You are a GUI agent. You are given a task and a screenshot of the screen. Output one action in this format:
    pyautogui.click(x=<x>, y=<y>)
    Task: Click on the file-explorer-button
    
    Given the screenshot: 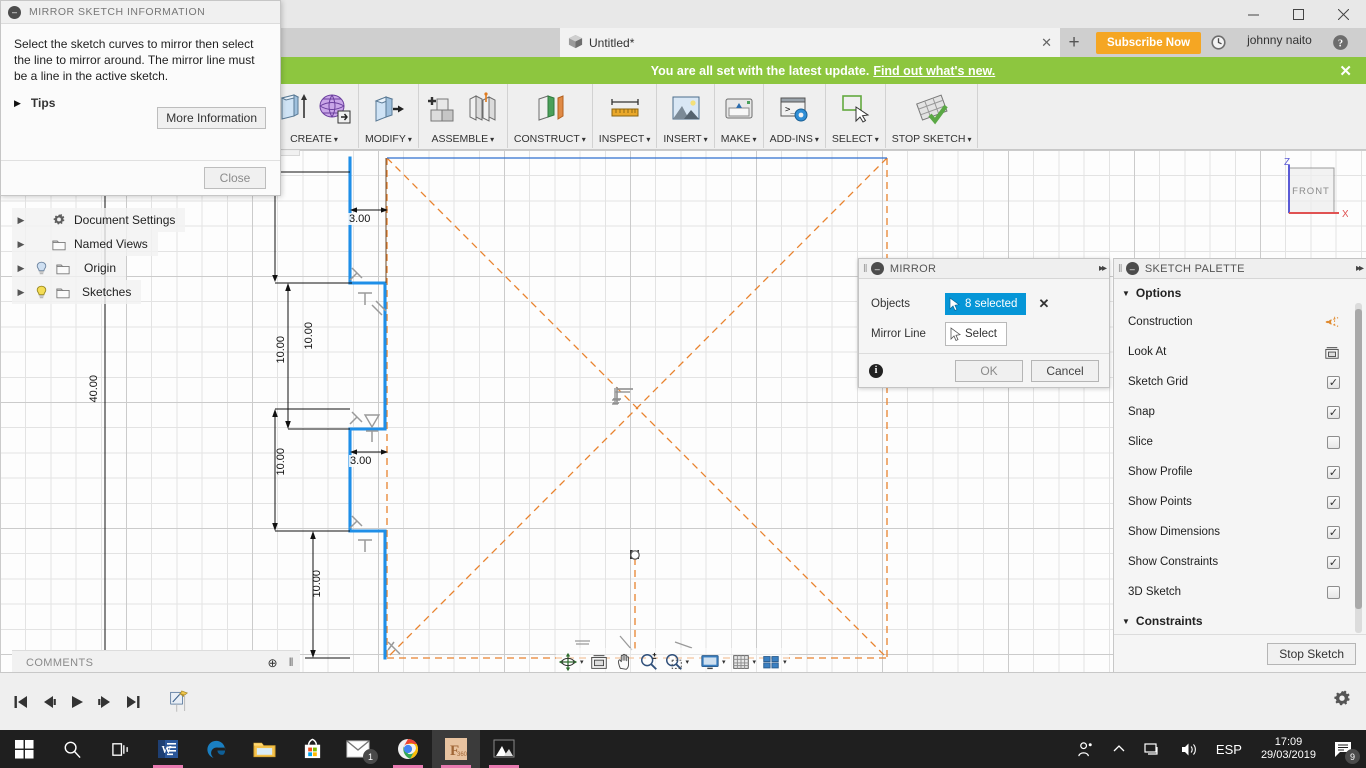 What is the action you would take?
    pyautogui.click(x=264, y=749)
    